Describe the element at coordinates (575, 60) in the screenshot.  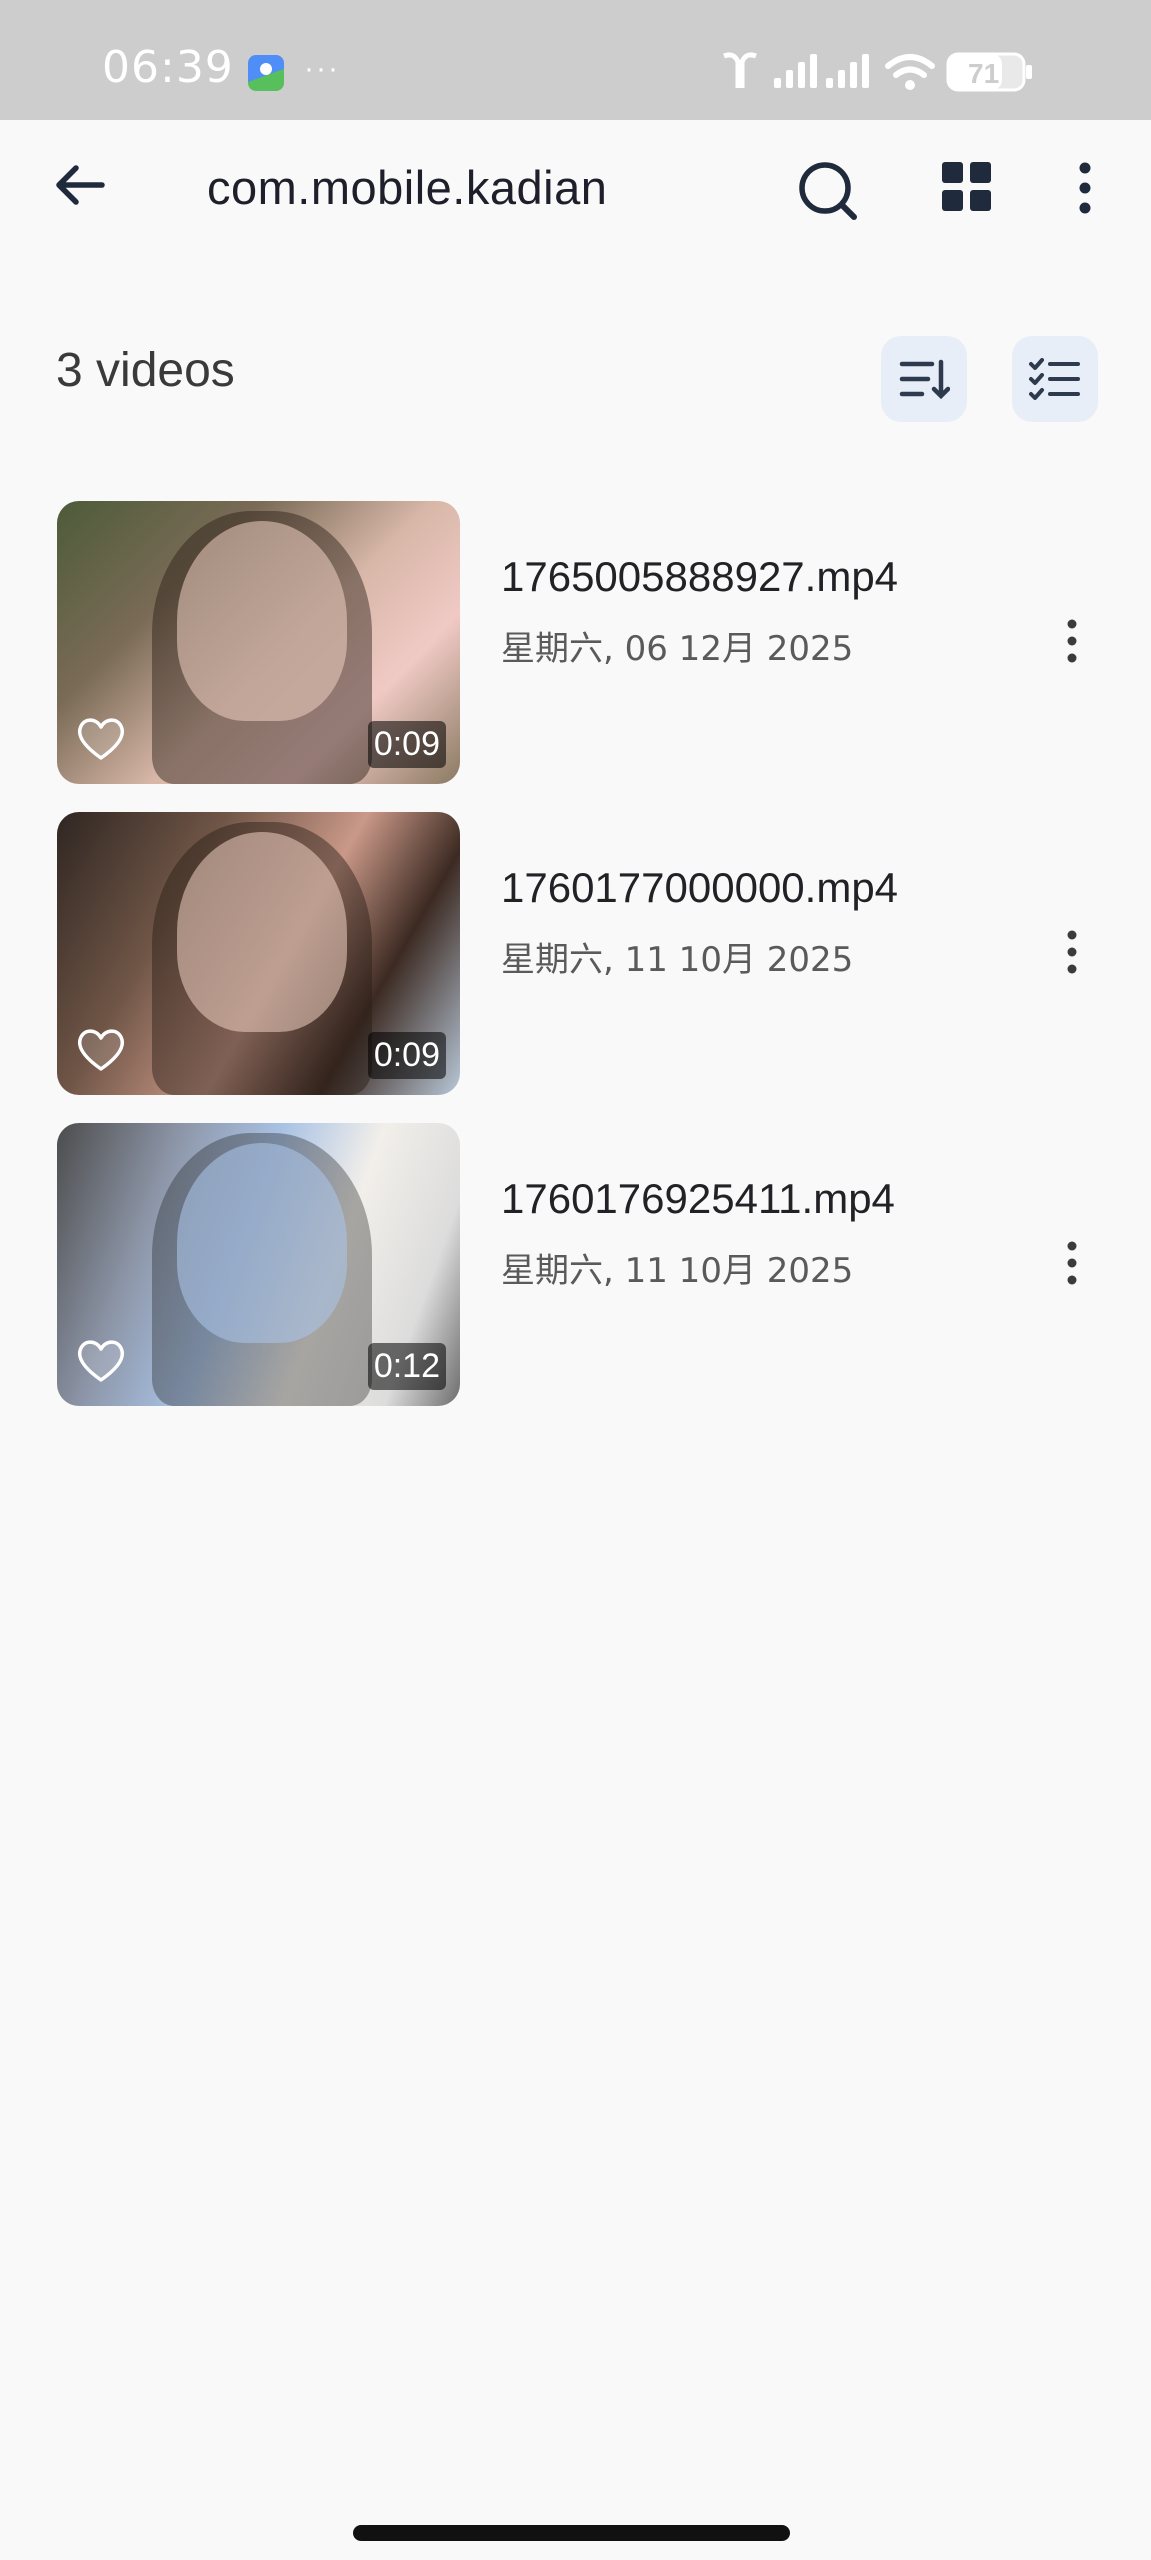
I see `status-bar: 06:39 ··· 71` at that location.